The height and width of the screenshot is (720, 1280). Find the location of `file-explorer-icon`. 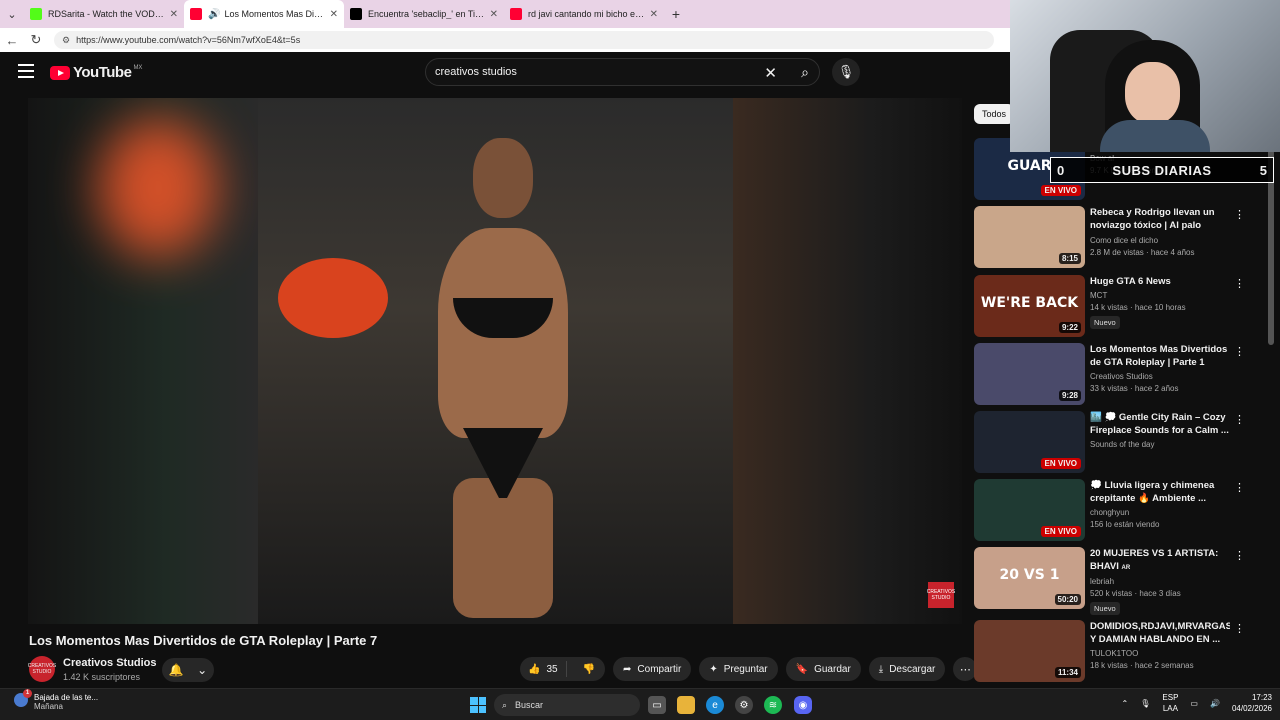

file-explorer-icon is located at coordinates (686, 705).